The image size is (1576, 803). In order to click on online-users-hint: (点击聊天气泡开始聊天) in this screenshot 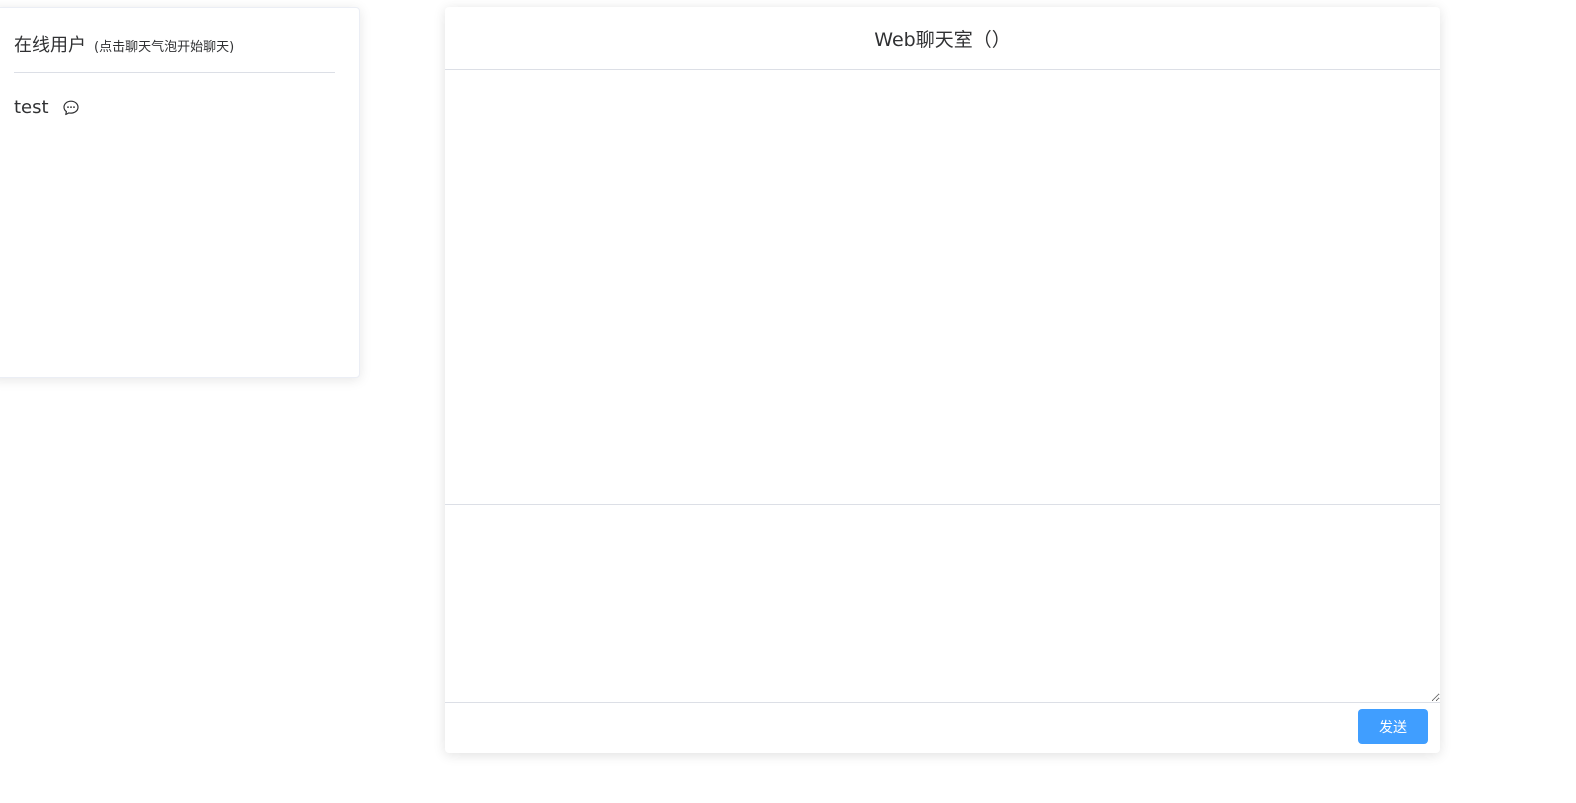, I will do `click(164, 47)`.